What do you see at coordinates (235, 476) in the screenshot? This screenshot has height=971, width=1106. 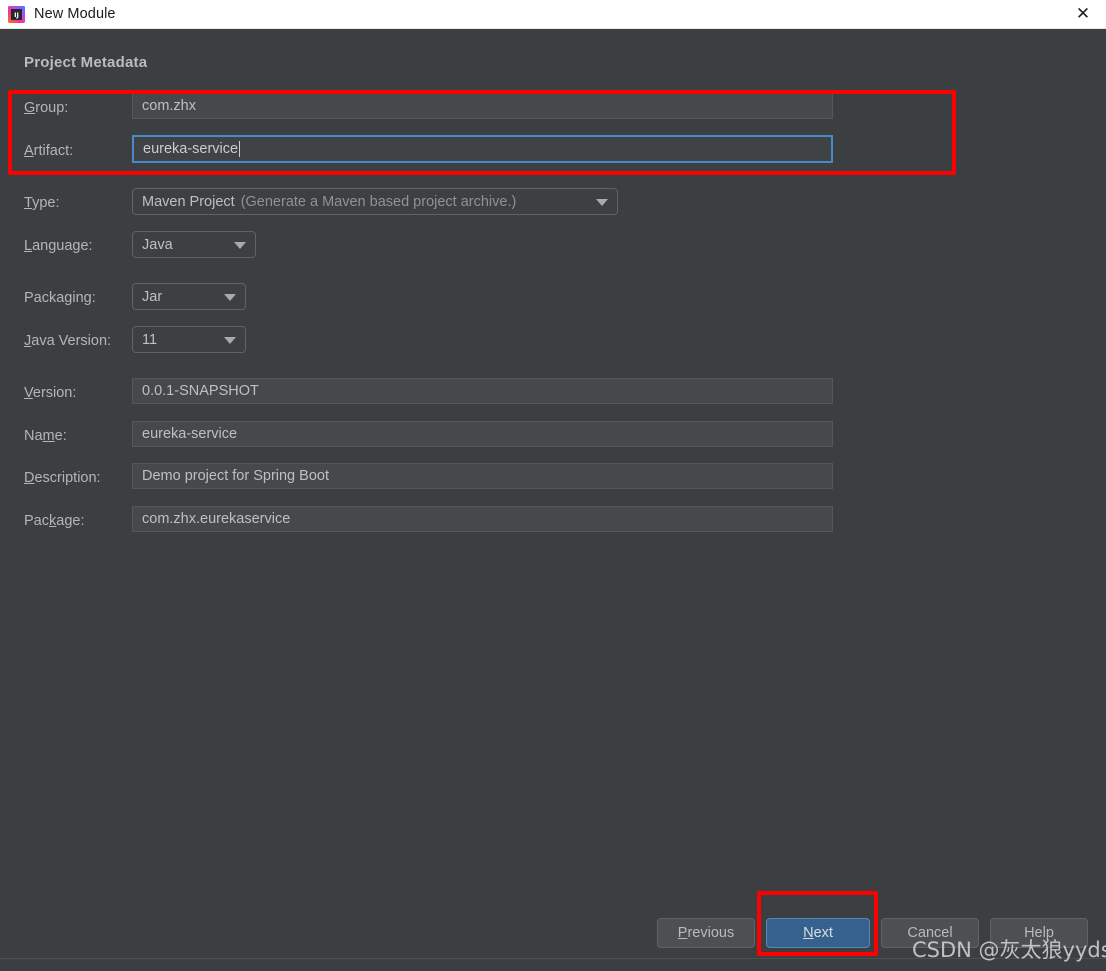 I see `description-input-value: Demo project for Spring Boot` at bounding box center [235, 476].